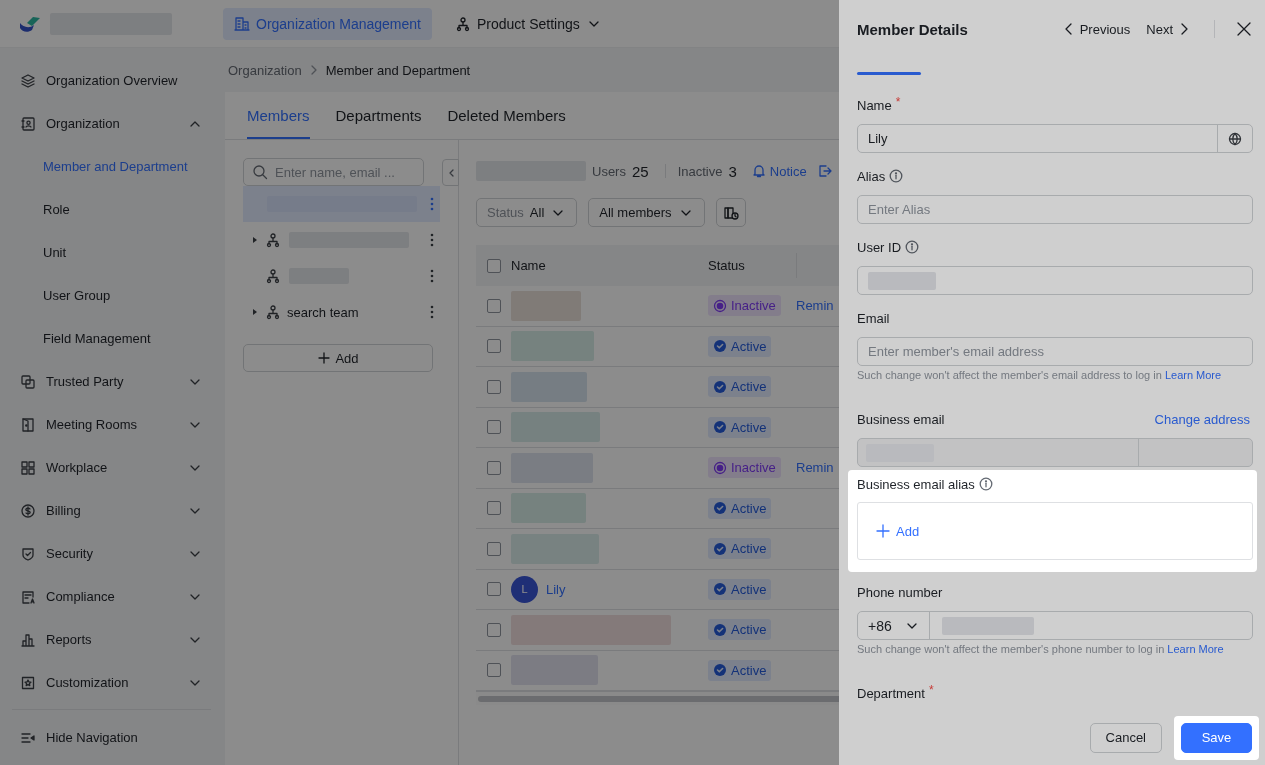  I want to click on sidebar-item: Security, so click(111, 553).